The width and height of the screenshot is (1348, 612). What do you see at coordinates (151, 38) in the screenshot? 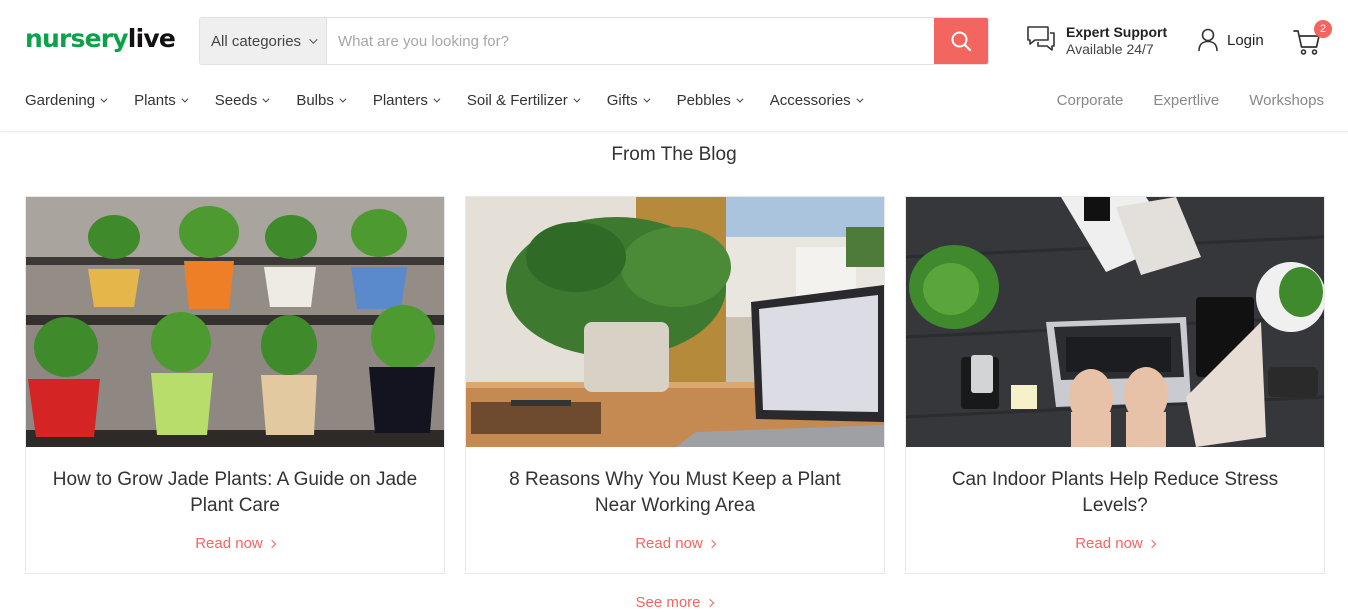
I see `logo-text-live: live` at bounding box center [151, 38].